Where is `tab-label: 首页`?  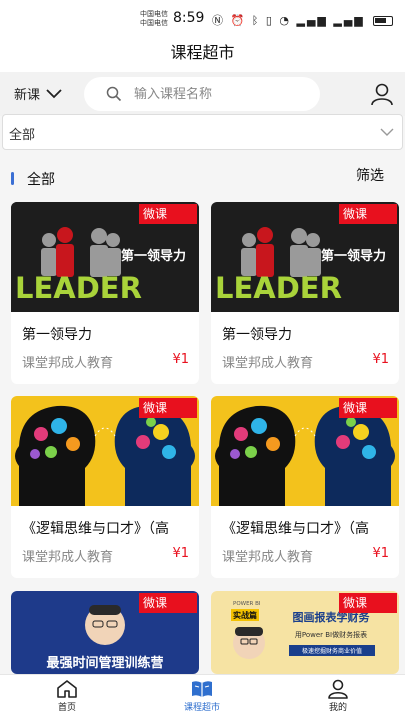
tab-label: 首页 is located at coordinates (66, 708).